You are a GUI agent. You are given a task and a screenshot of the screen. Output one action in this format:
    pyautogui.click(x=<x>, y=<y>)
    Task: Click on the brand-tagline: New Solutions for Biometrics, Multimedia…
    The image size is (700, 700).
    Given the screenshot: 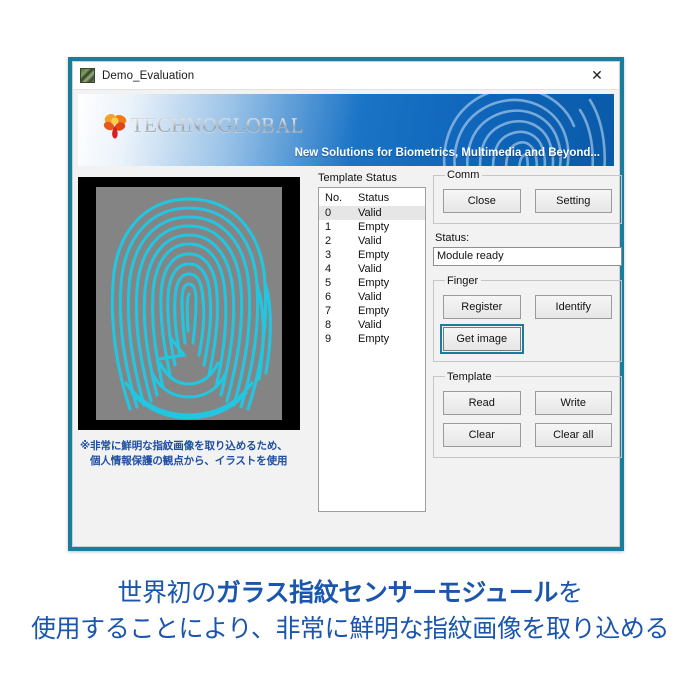 What is the action you would take?
    pyautogui.click(x=447, y=153)
    